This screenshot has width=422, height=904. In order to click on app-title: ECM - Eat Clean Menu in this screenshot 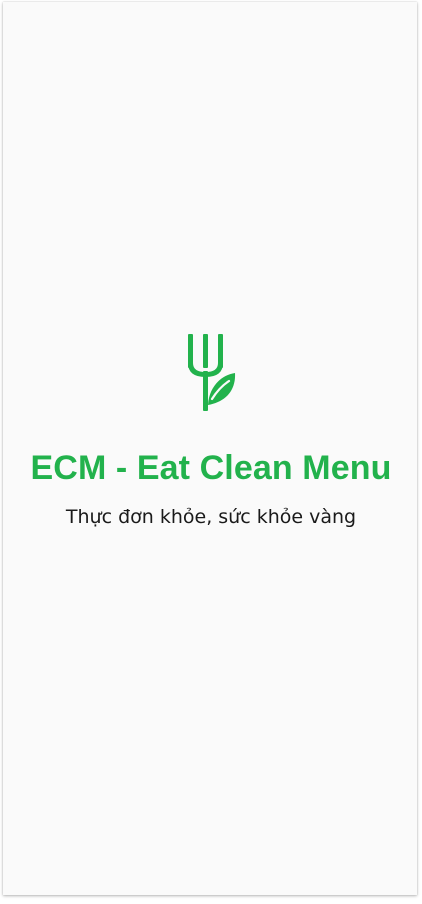, I will do `click(211, 468)`.